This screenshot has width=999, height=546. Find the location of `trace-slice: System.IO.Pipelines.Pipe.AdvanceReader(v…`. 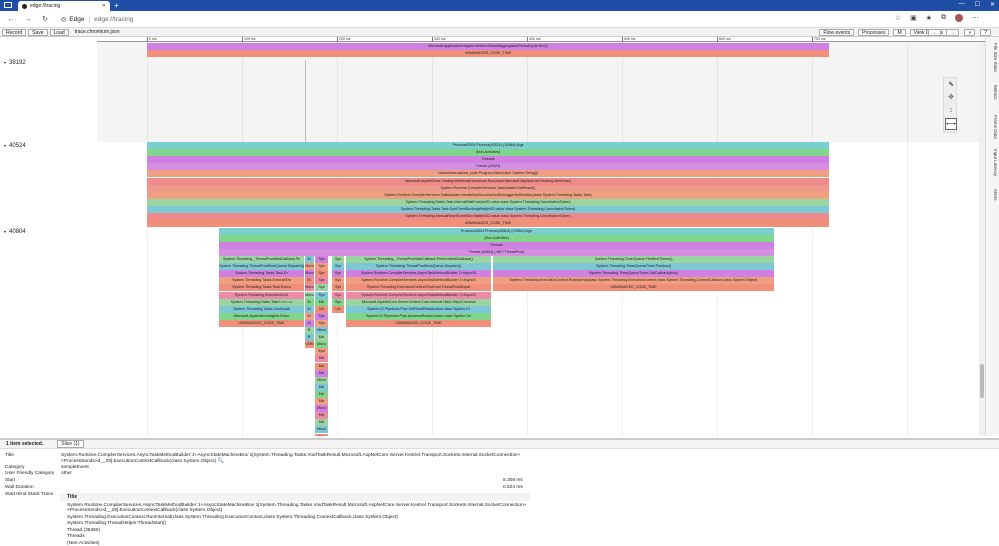

trace-slice: System.IO.Pipelines.Pipe.AdvanceReader(v… is located at coordinates (418, 316).